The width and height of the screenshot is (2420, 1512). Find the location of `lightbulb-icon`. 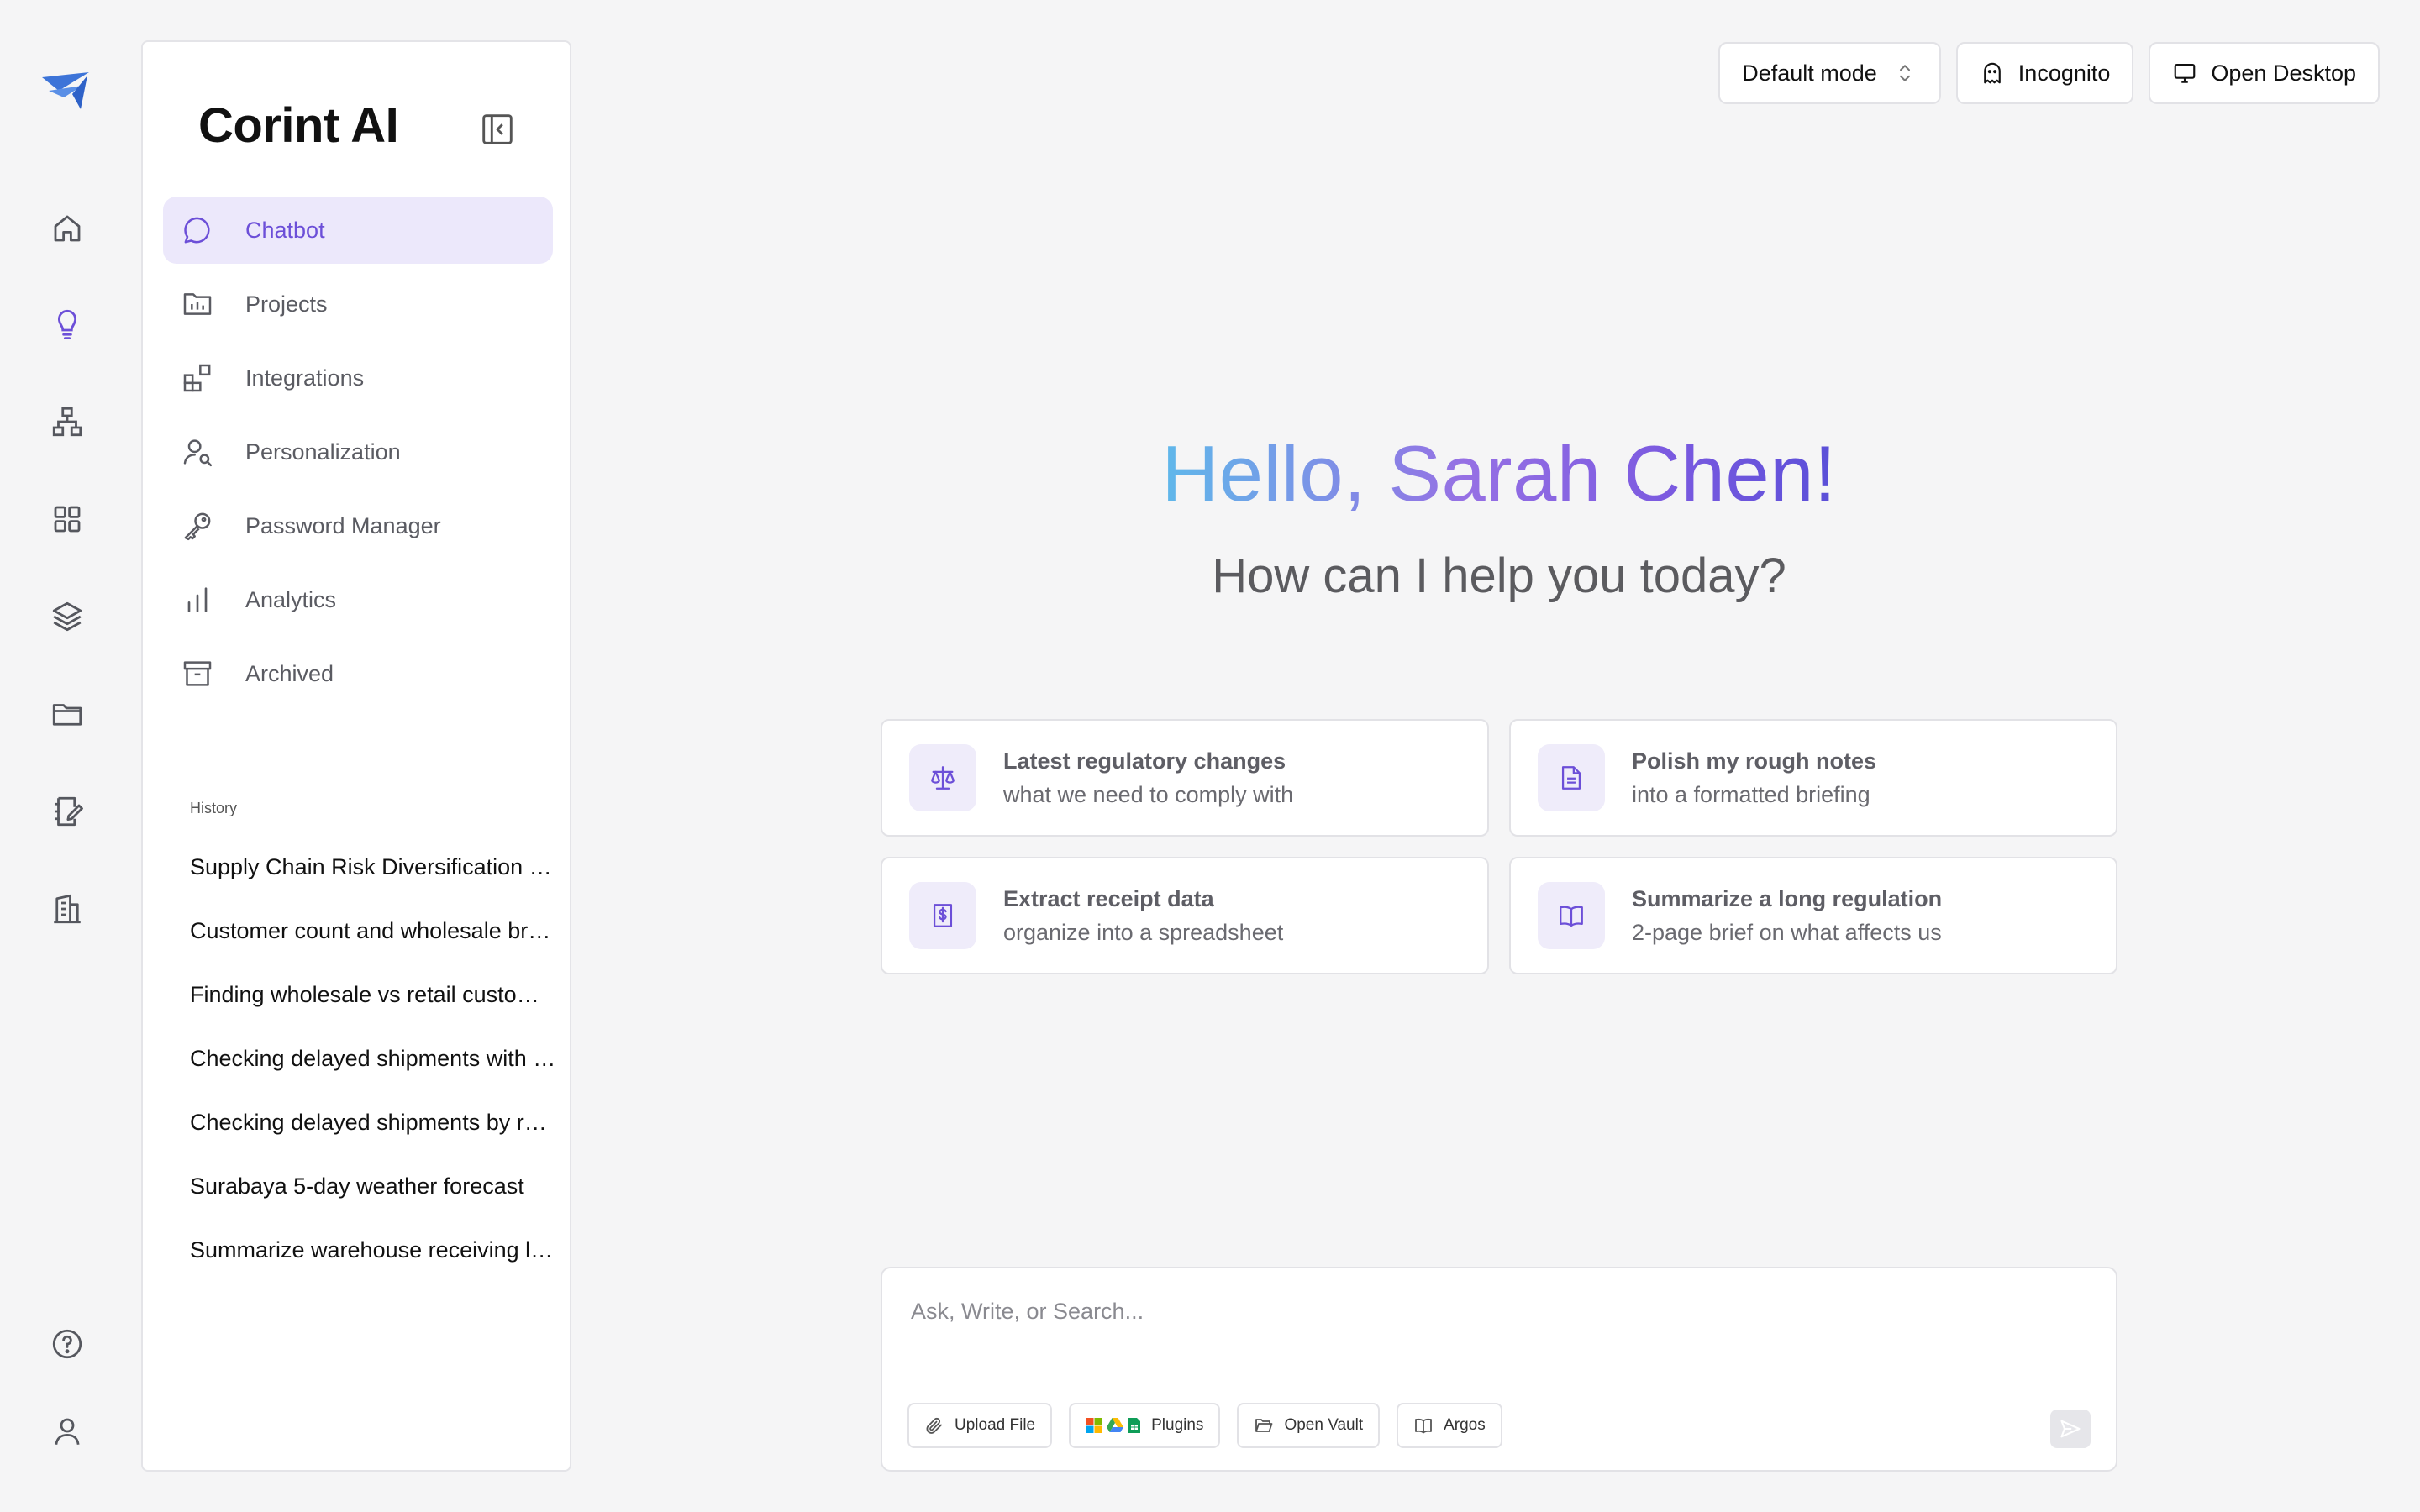

lightbulb-icon is located at coordinates (67, 324).